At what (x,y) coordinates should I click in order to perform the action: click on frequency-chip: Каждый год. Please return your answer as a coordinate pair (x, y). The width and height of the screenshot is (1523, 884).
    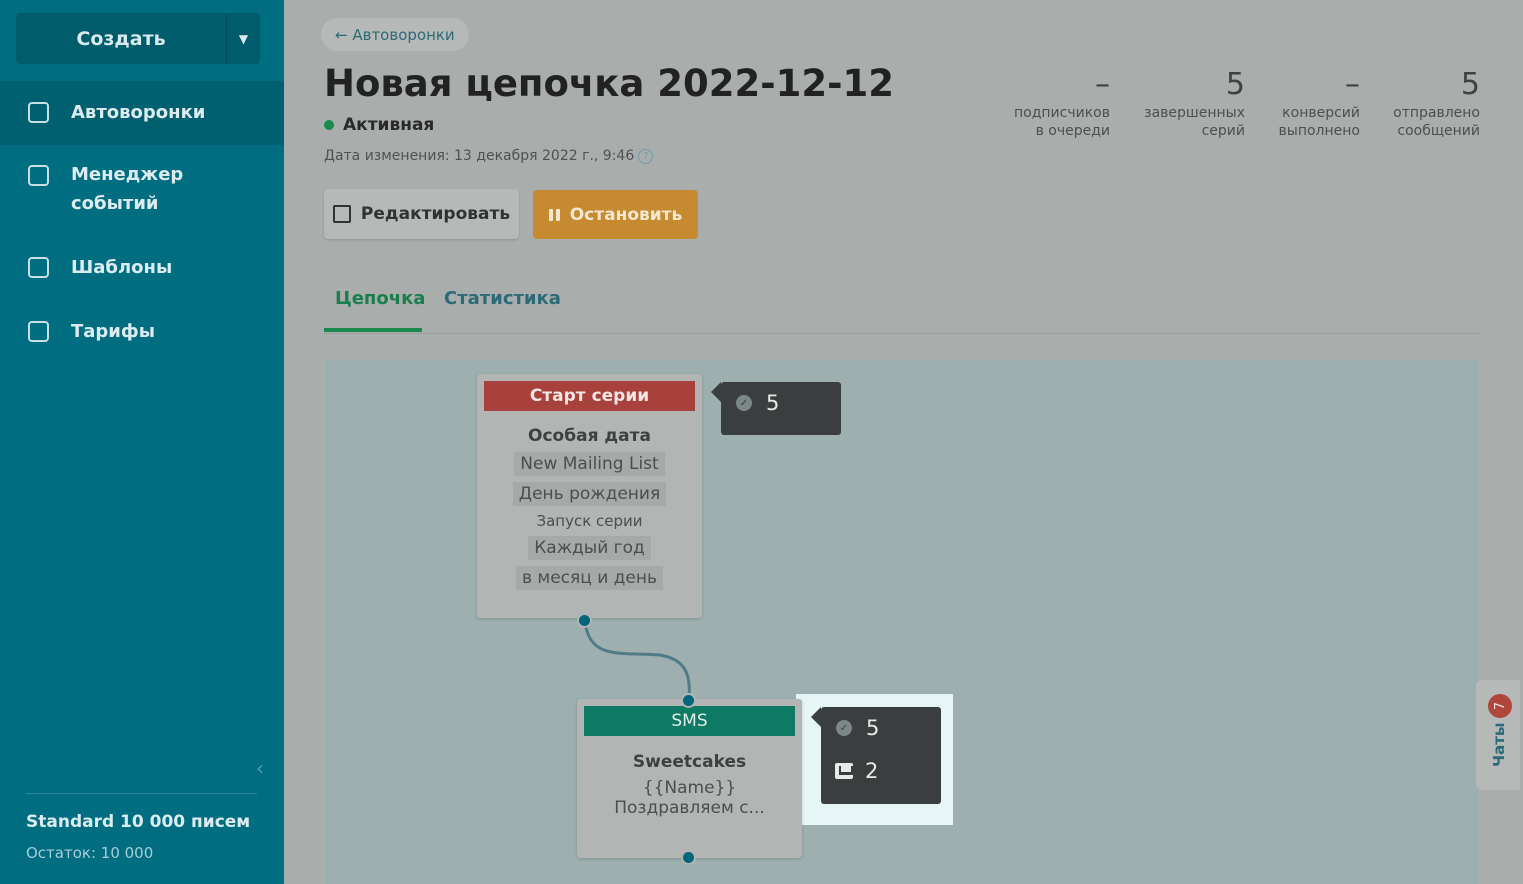
    Looking at the image, I should click on (589, 548).